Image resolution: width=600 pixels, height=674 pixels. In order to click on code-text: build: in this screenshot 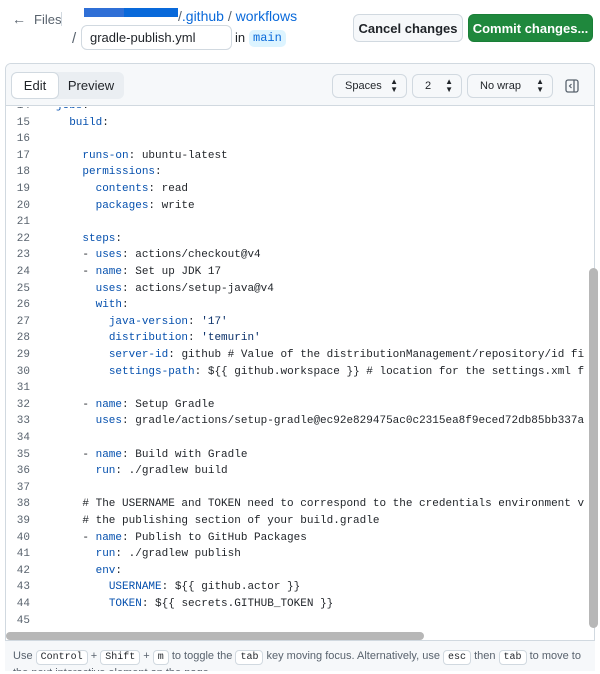, I will do `click(89, 122)`.